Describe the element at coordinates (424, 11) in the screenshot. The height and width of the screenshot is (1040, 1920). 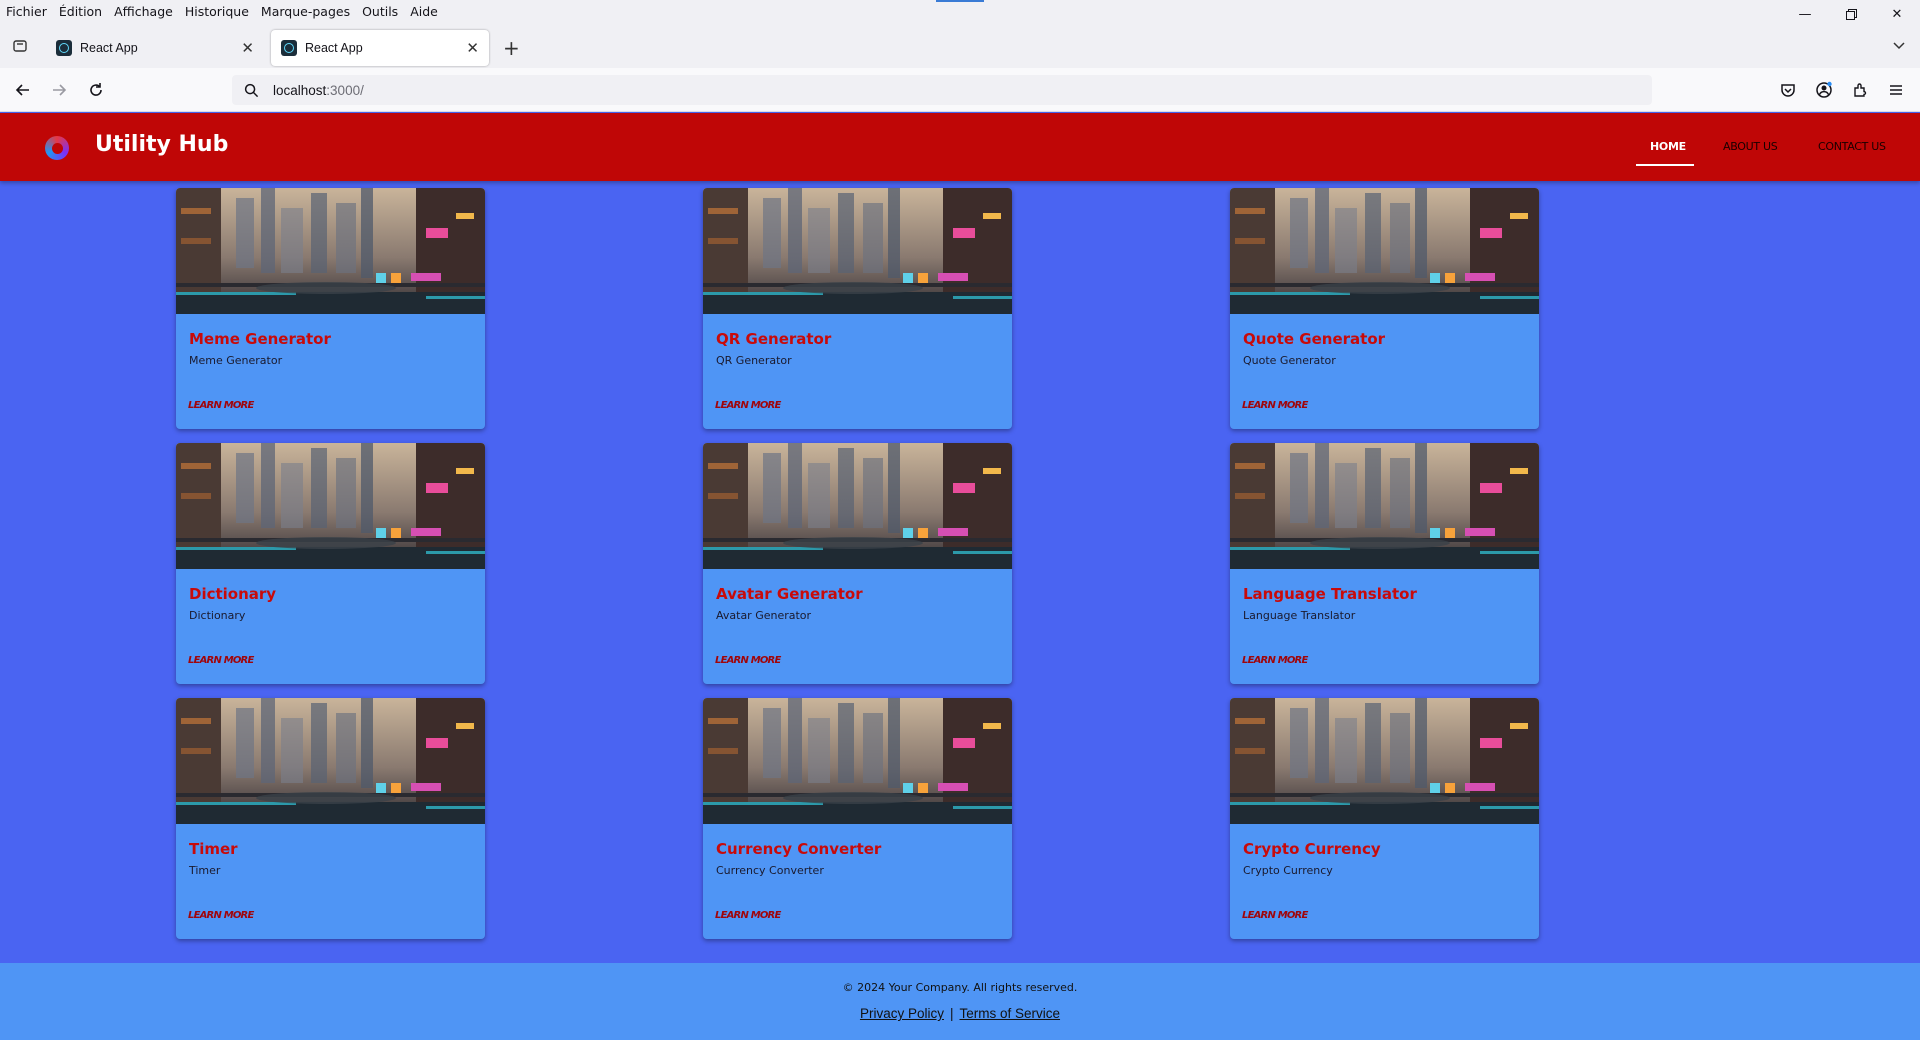
I see `menu-aide: Aide` at that location.